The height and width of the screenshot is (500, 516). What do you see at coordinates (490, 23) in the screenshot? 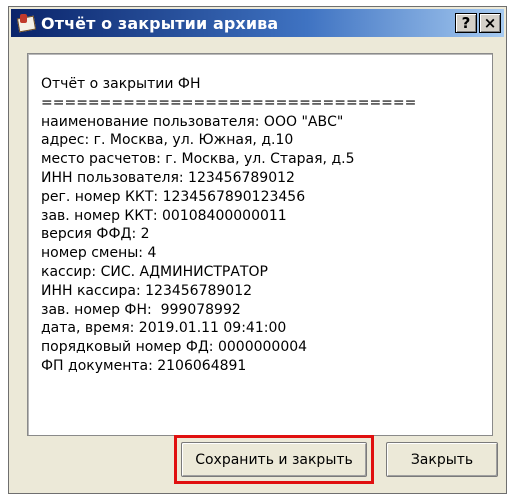
I see `close-window-button: ×` at bounding box center [490, 23].